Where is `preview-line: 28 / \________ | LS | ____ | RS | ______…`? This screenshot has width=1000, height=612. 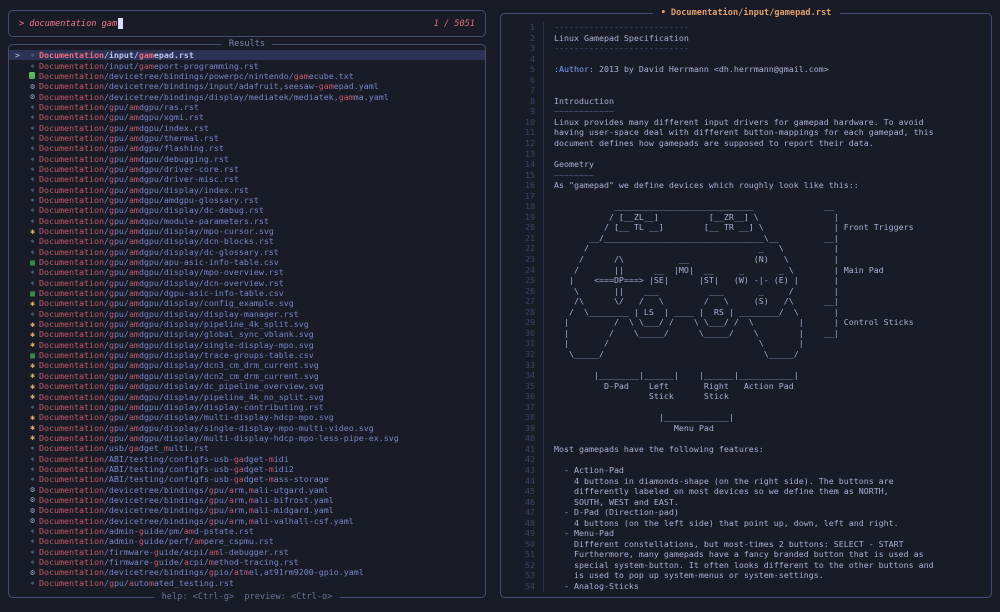
preview-line: 28 / \________ | LS | ____ | RS | ______… is located at coordinates (746, 312).